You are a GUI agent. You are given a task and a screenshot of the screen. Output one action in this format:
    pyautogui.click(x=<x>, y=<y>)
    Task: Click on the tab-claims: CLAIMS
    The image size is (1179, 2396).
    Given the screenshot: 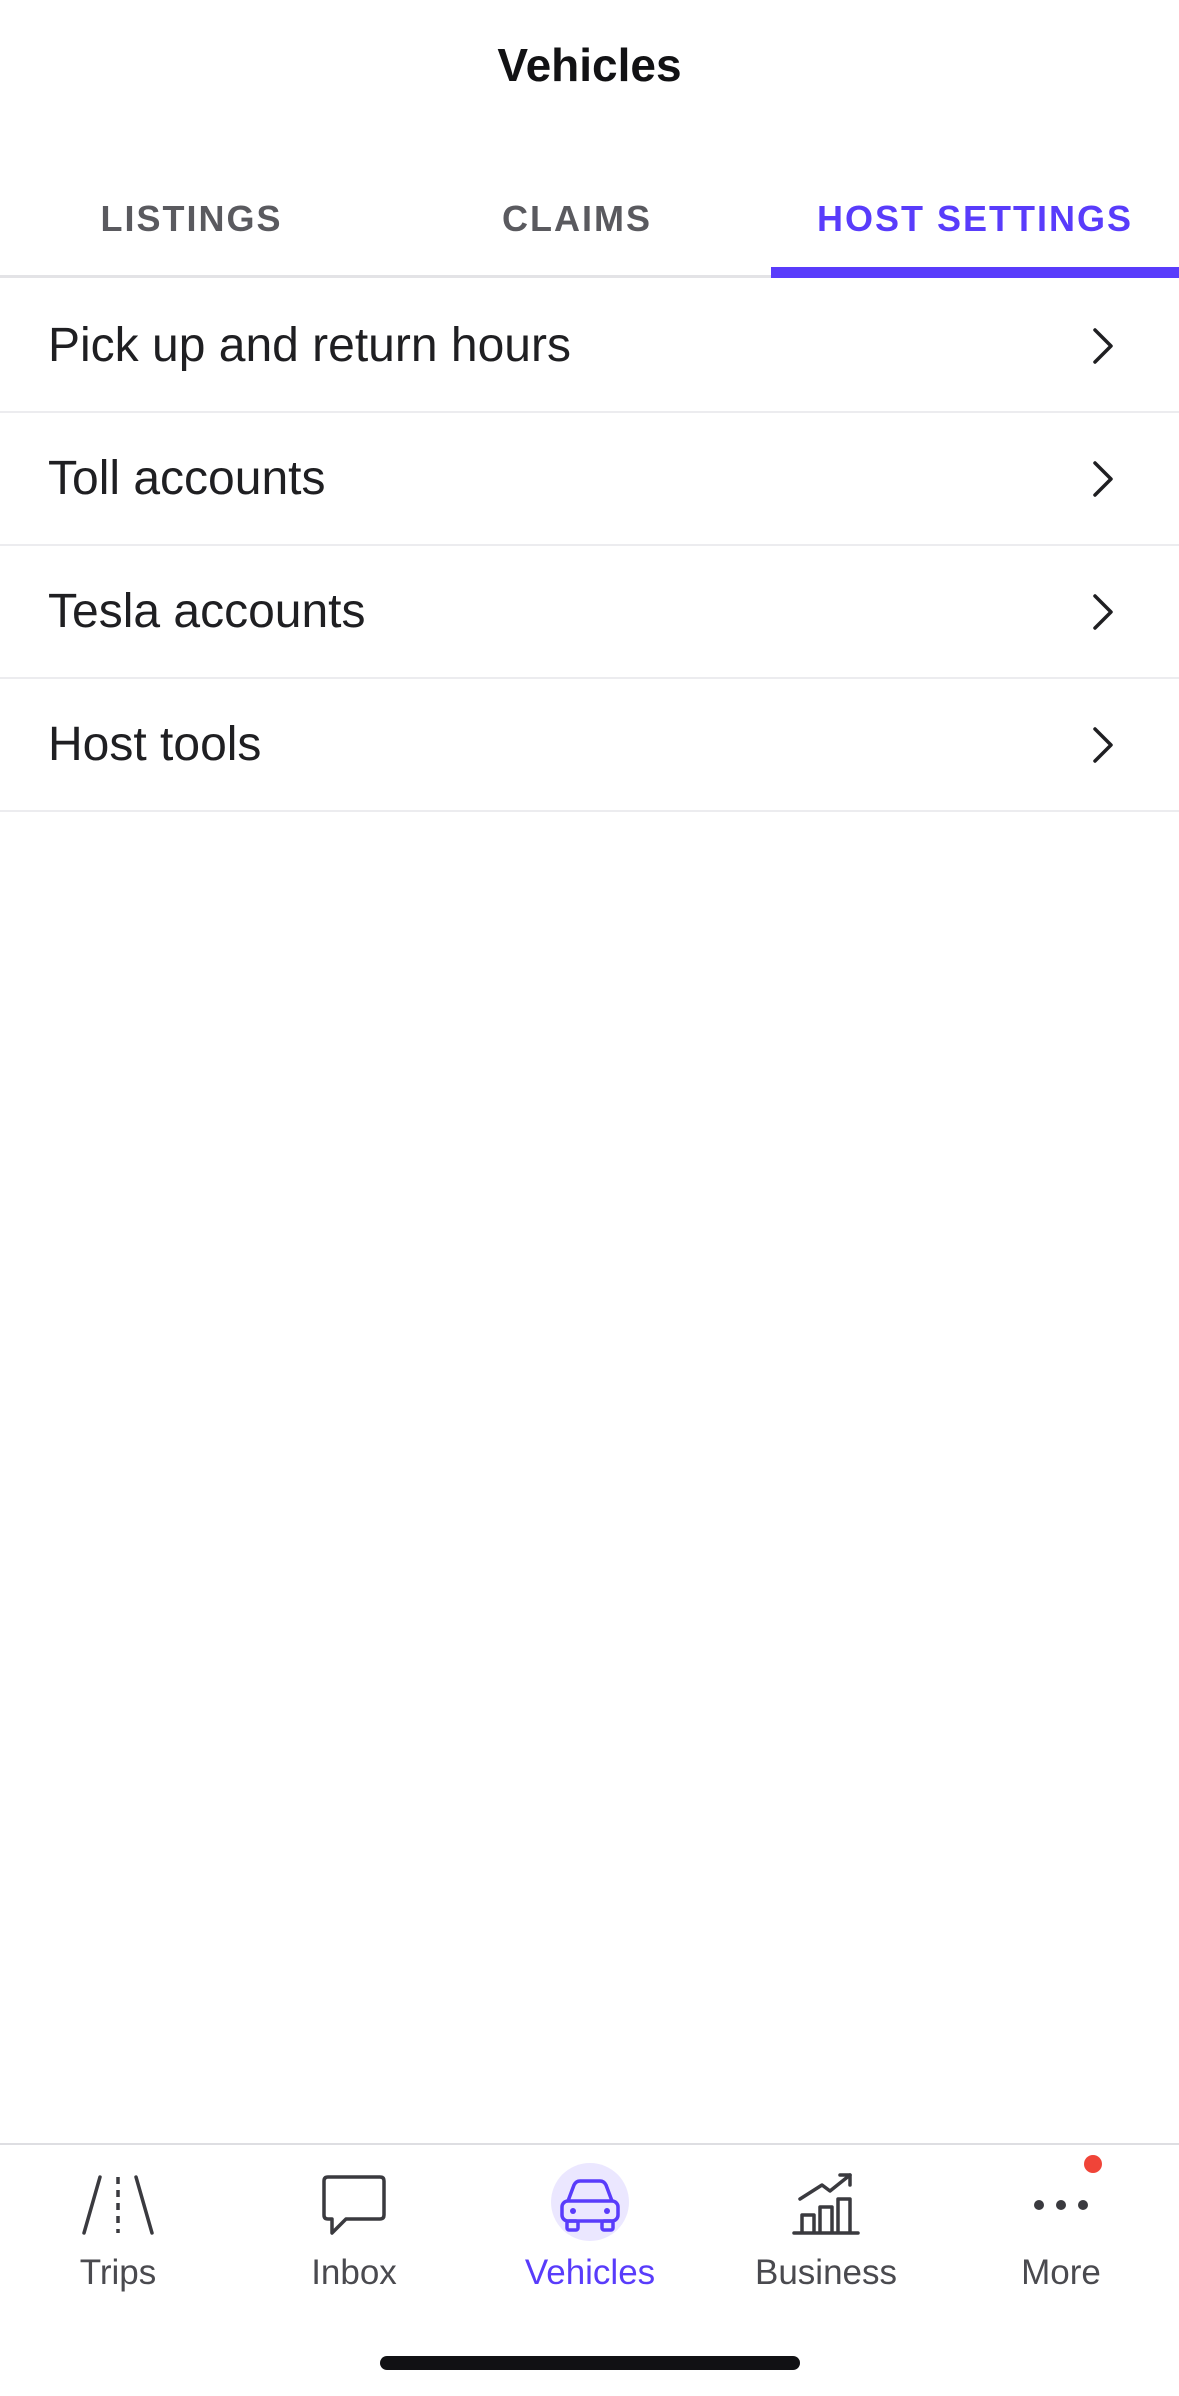 What is the action you would take?
    pyautogui.click(x=577, y=219)
    